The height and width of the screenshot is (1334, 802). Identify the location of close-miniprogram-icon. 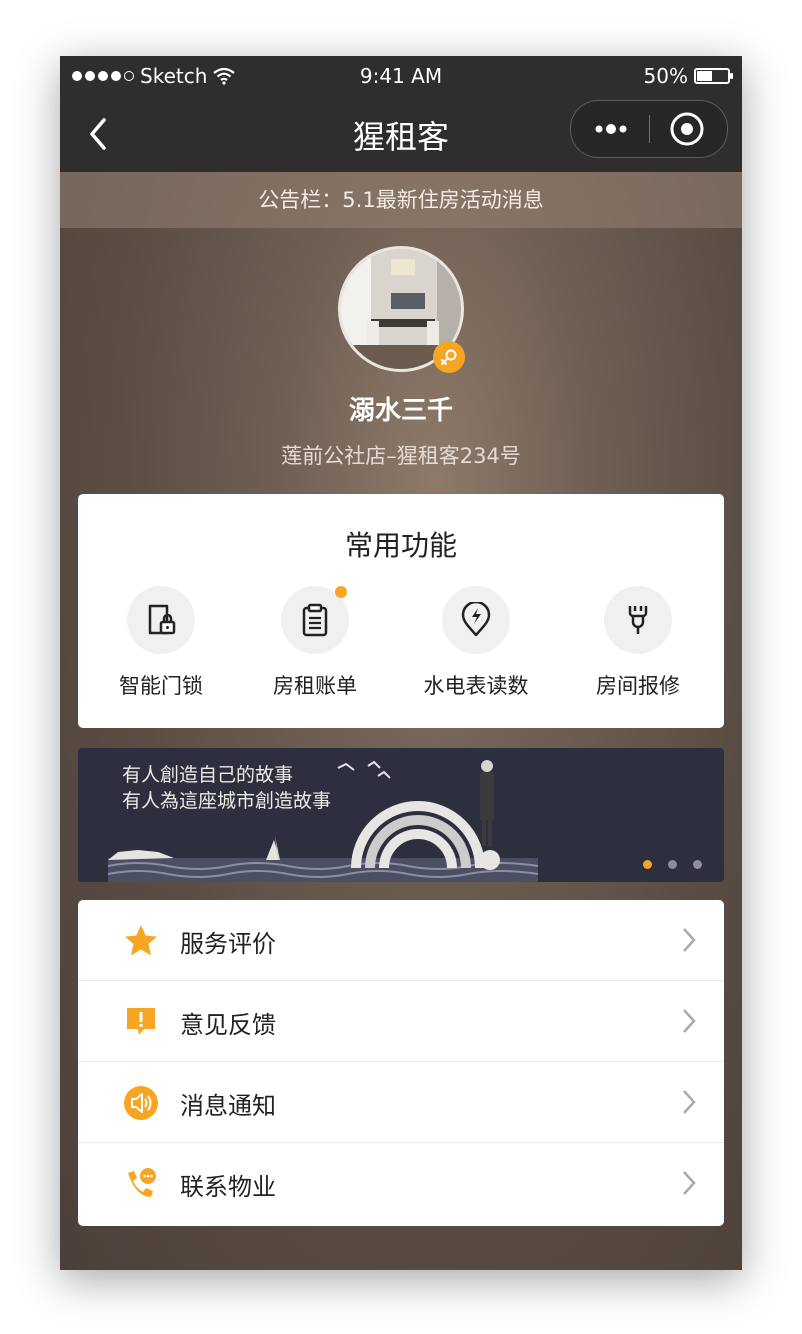
(687, 129).